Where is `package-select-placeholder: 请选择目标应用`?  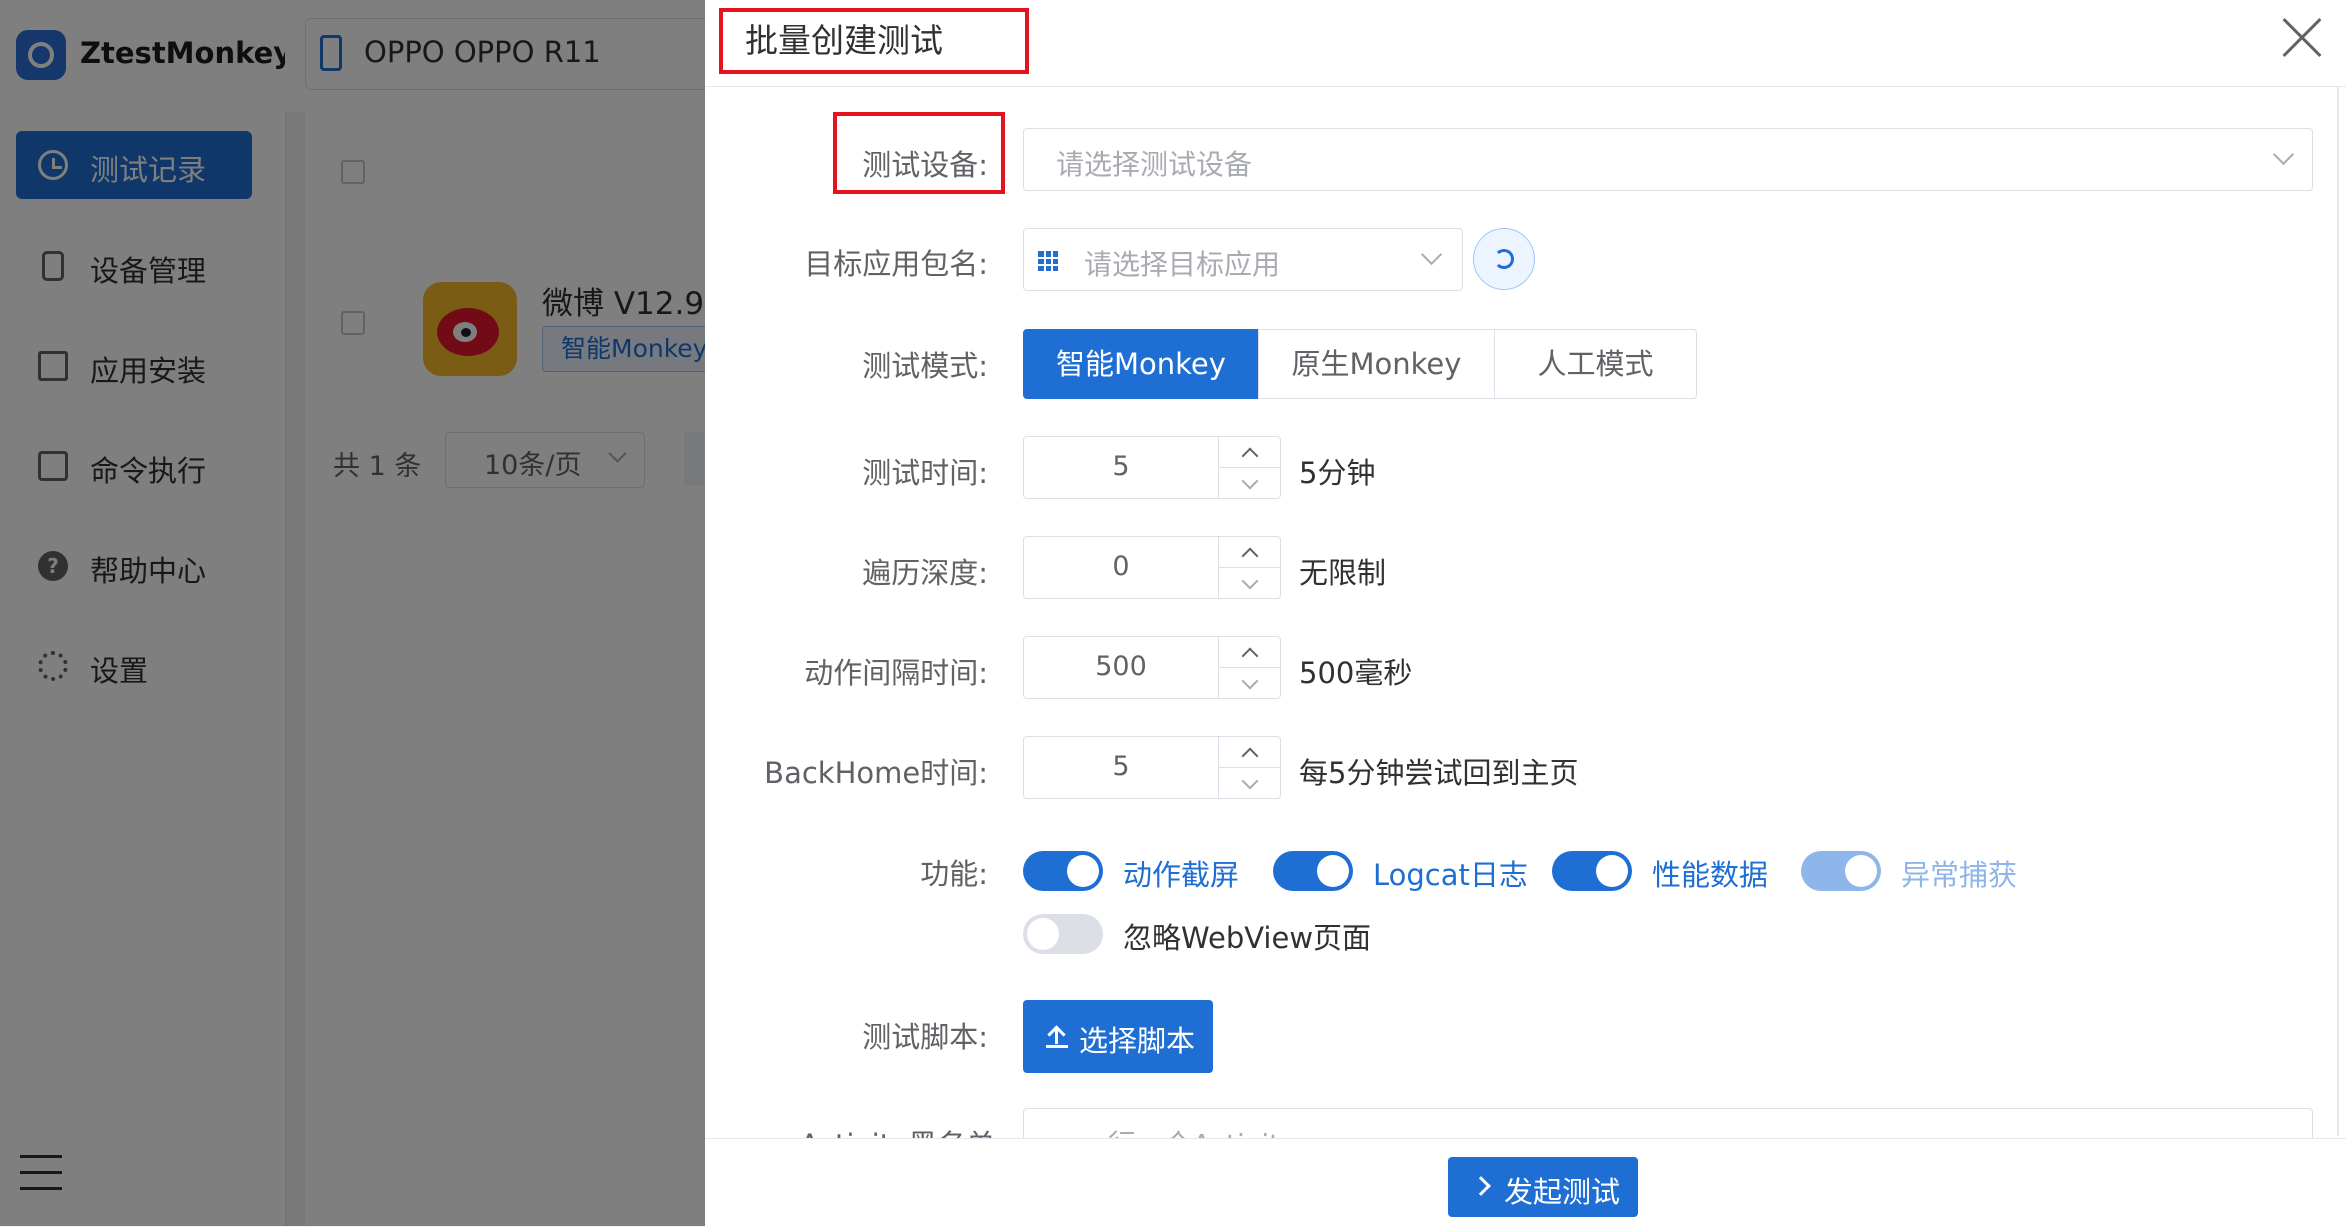 package-select-placeholder: 请选择目标应用 is located at coordinates (1182, 264).